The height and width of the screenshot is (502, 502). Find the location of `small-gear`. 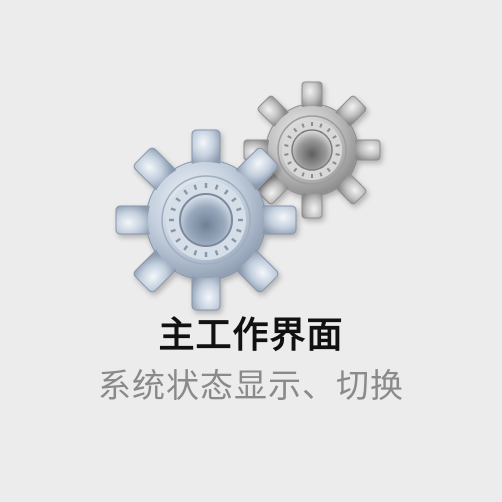

small-gear is located at coordinates (312, 150).